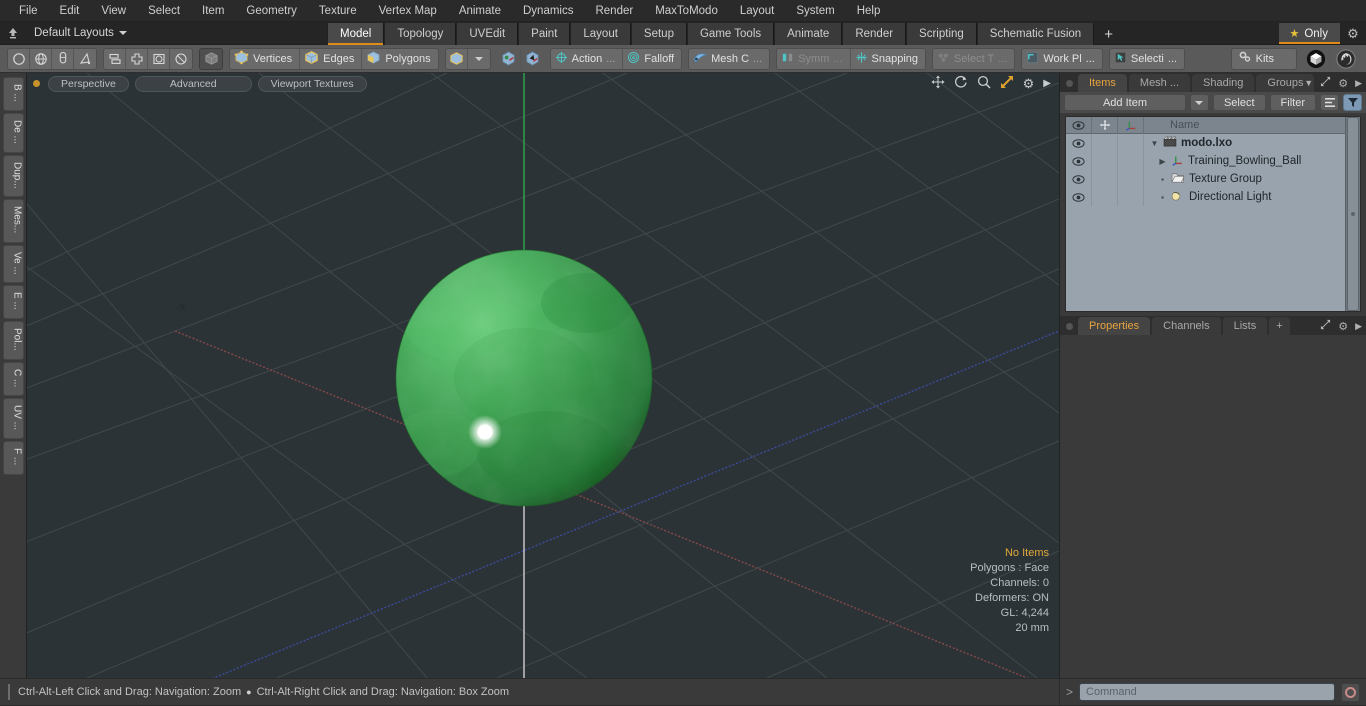  I want to click on tab-shading: Shading, so click(1223, 83).